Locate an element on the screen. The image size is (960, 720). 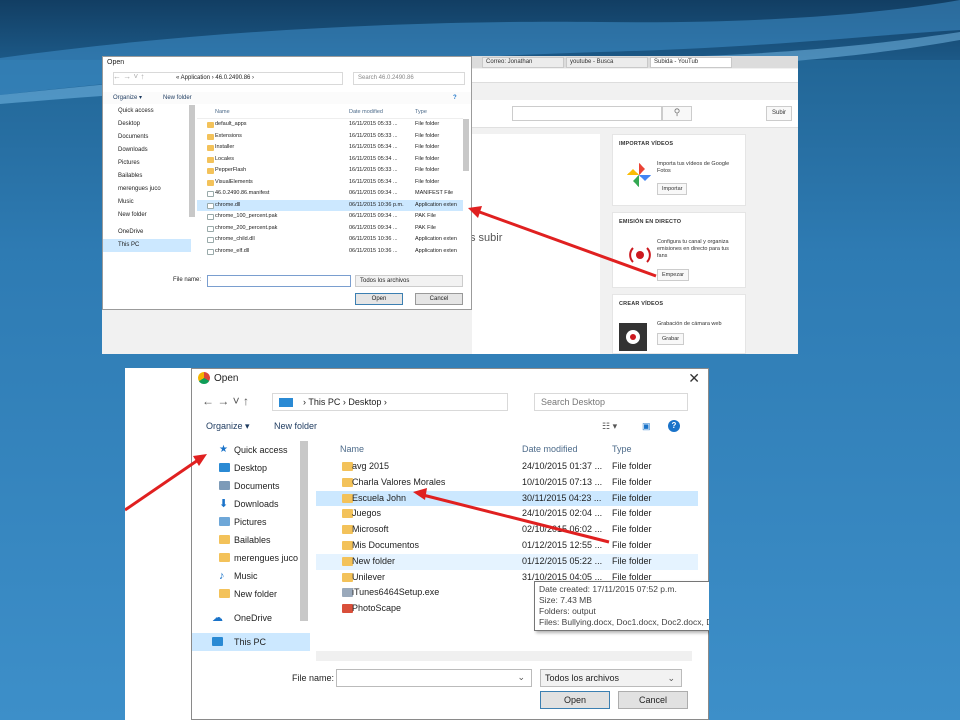
red-annotation-arrow is located at coordinates (562, 242).